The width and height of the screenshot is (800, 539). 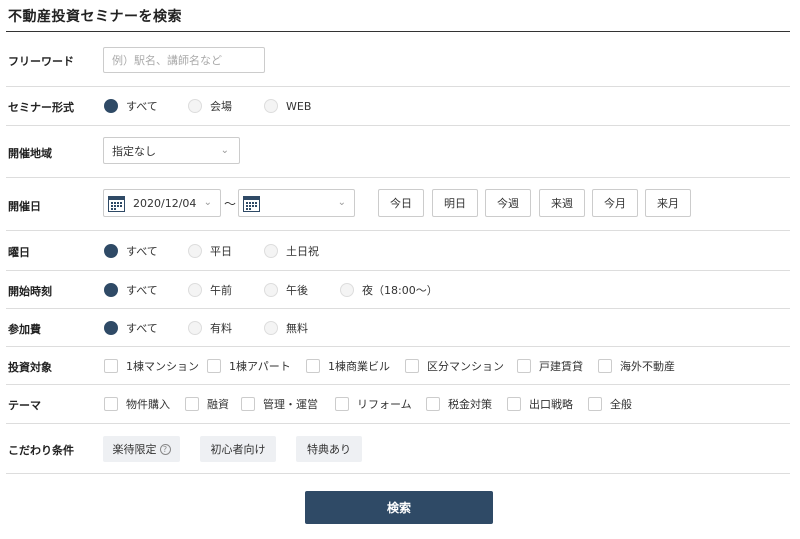 I want to click on row-free-word: フリーワード, so click(x=398, y=59).